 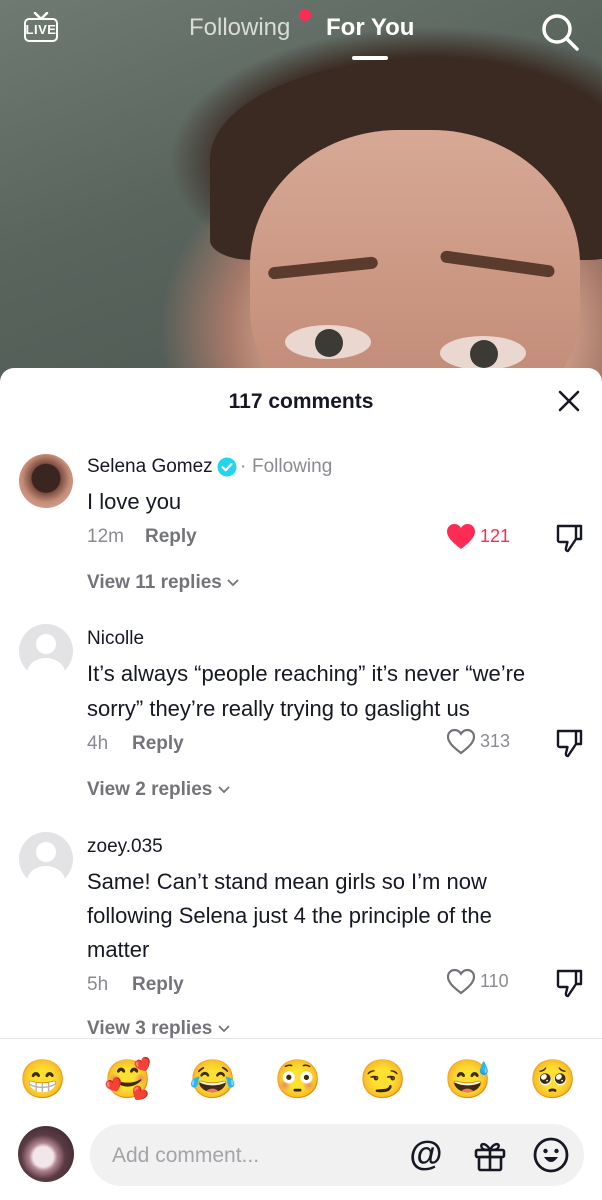 I want to click on close-icon, so click(x=569, y=401).